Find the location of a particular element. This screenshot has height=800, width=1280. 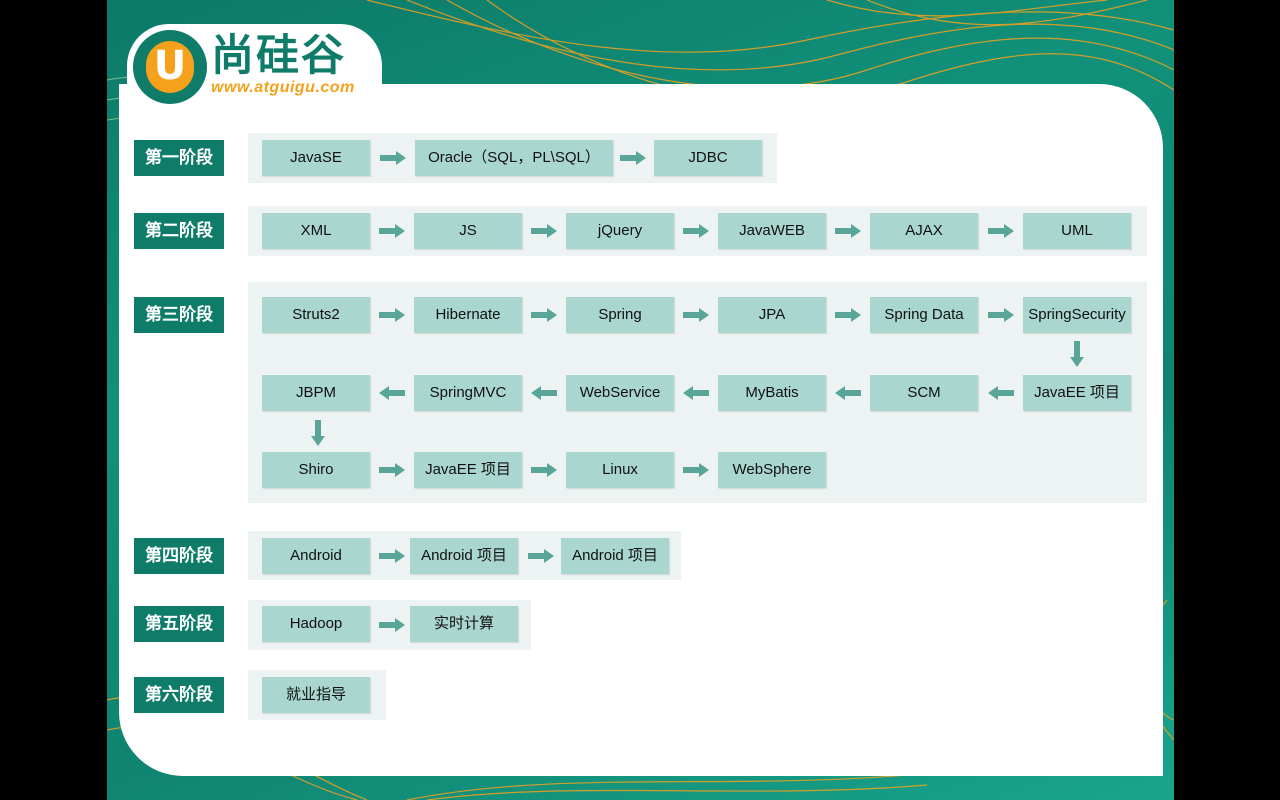

stage-3-node: Hibernate is located at coordinates (468, 315).